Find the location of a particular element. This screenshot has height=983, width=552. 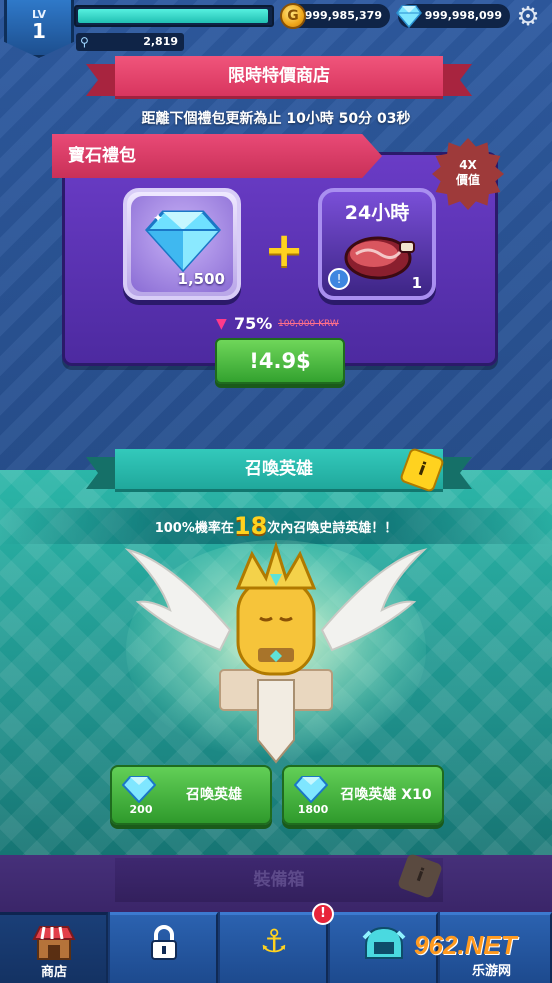

meat-quantity: 1 is located at coordinates (416, 283).